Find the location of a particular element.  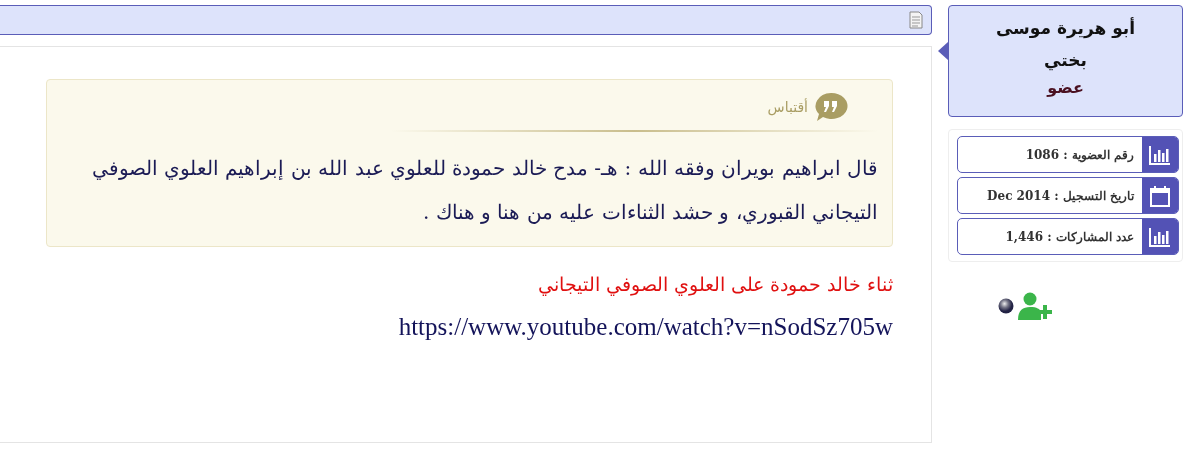

quote-text: قال ابراهيم بويران وفقه الله : هـ- مدح خالد حمودة للعلوي عبد الله بن إبراهيم العلوي الصوفي التيجاني القبوري، و حشد الثناءات عليه من هنا و هناك . is located at coordinates (484, 190).